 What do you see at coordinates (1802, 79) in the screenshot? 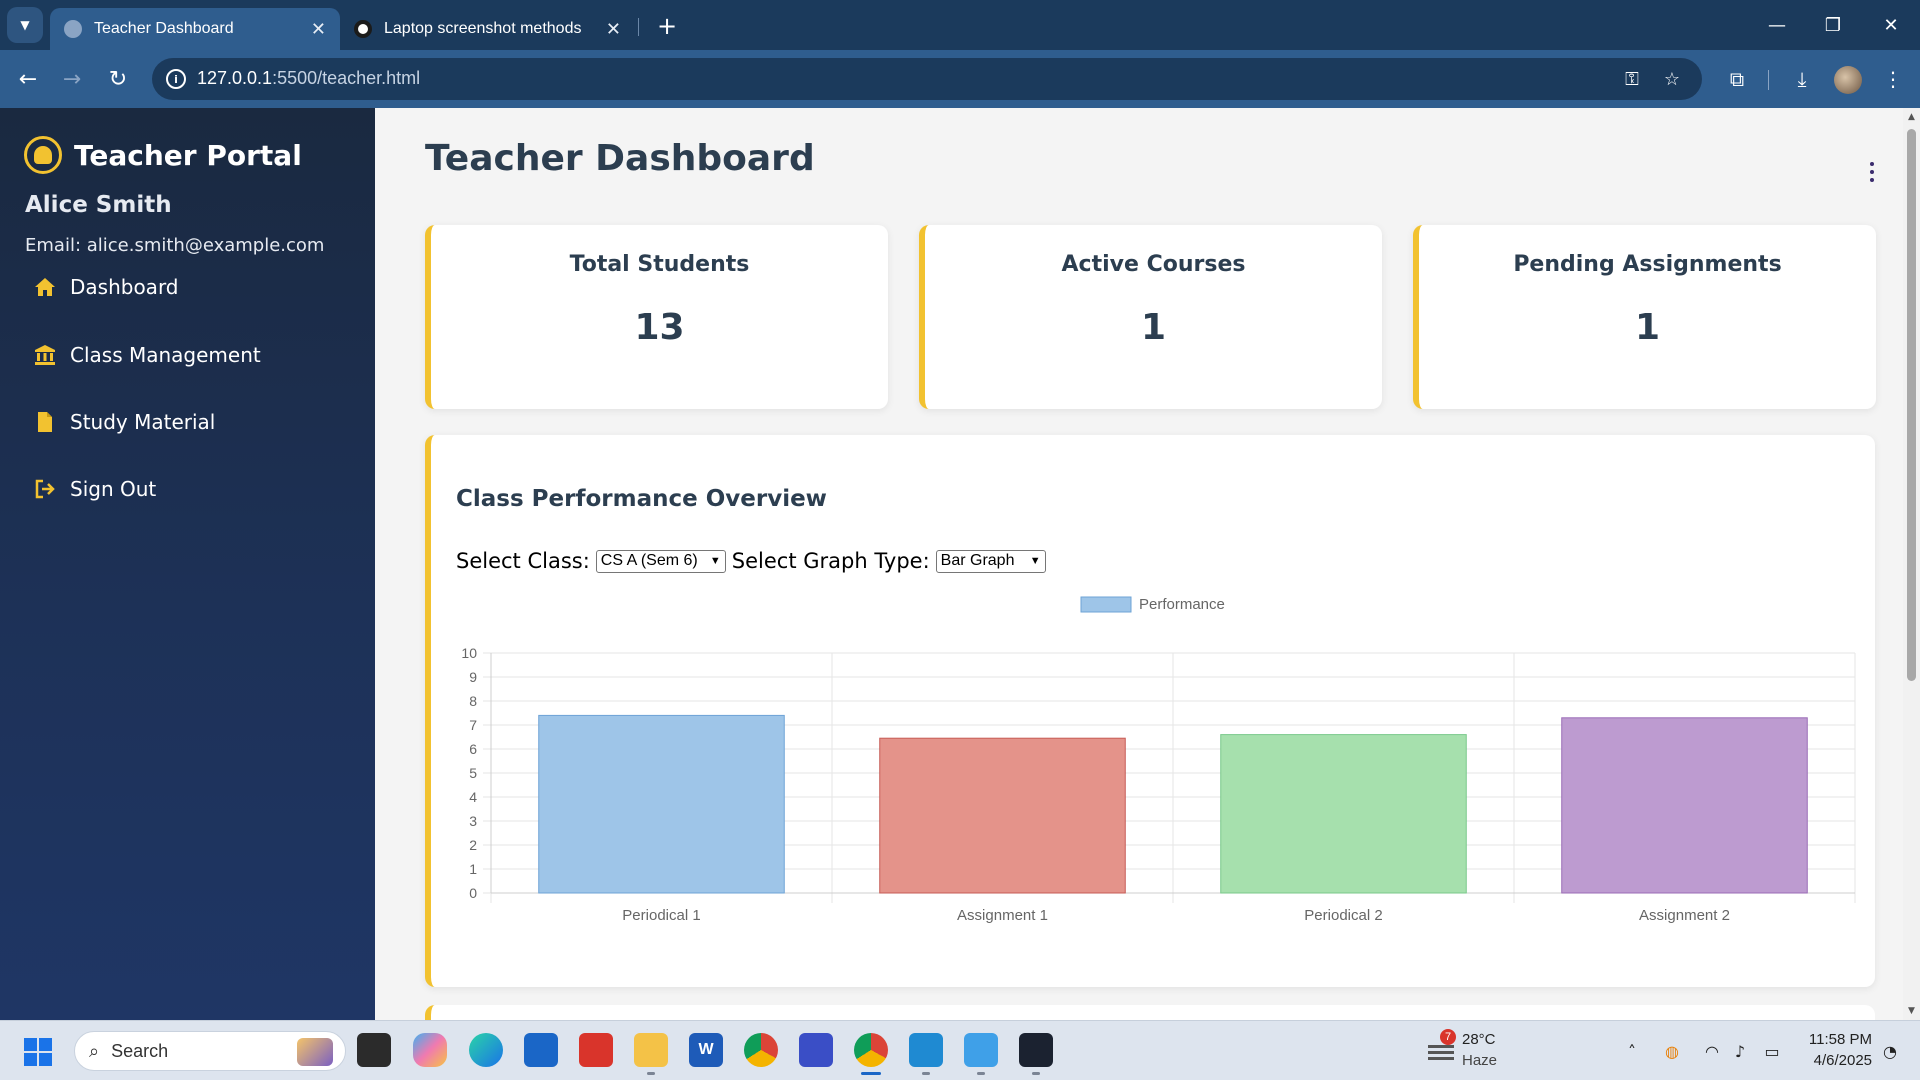
I see `download-icon: ⤓` at bounding box center [1802, 79].